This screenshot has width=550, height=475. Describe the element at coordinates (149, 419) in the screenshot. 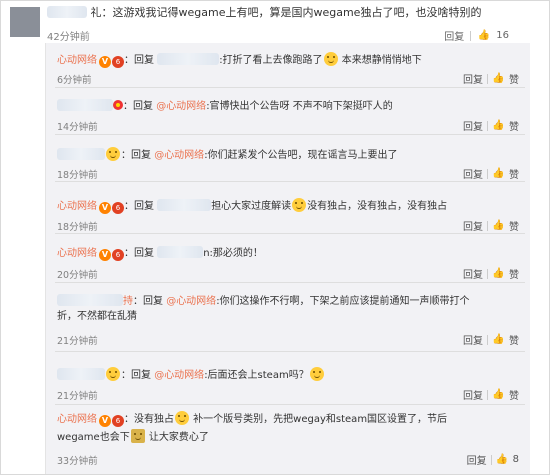

I see `reply-prefix: ：没有独占` at that location.